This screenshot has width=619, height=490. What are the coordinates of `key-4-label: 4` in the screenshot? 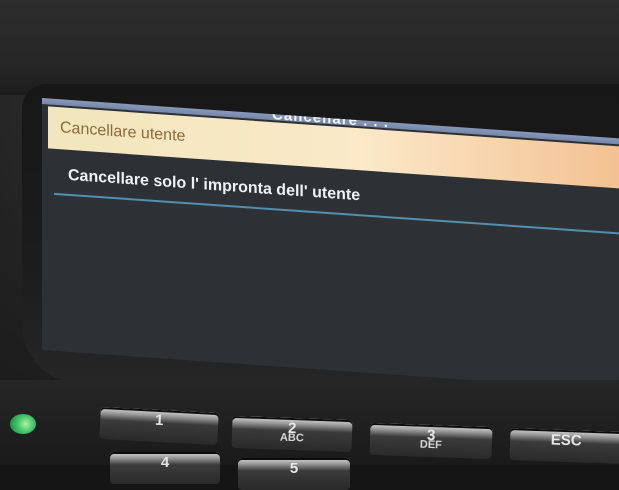 It's located at (165, 462).